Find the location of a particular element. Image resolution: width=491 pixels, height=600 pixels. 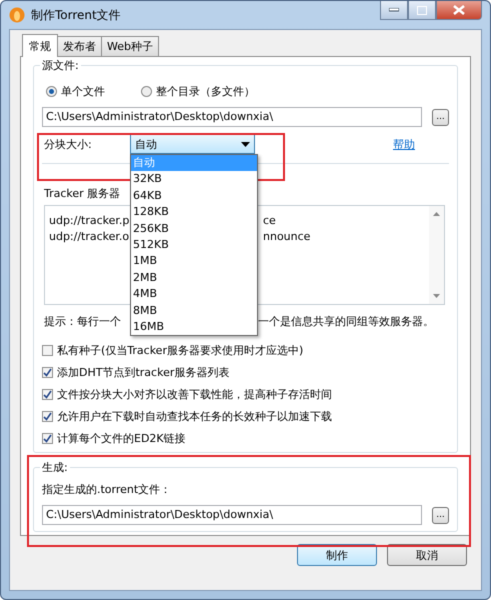

maximize-icon is located at coordinates (422, 10).